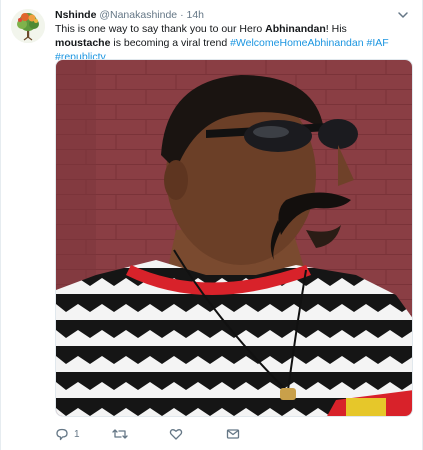  I want to click on bold-word-moustache: moustache, so click(83, 43).